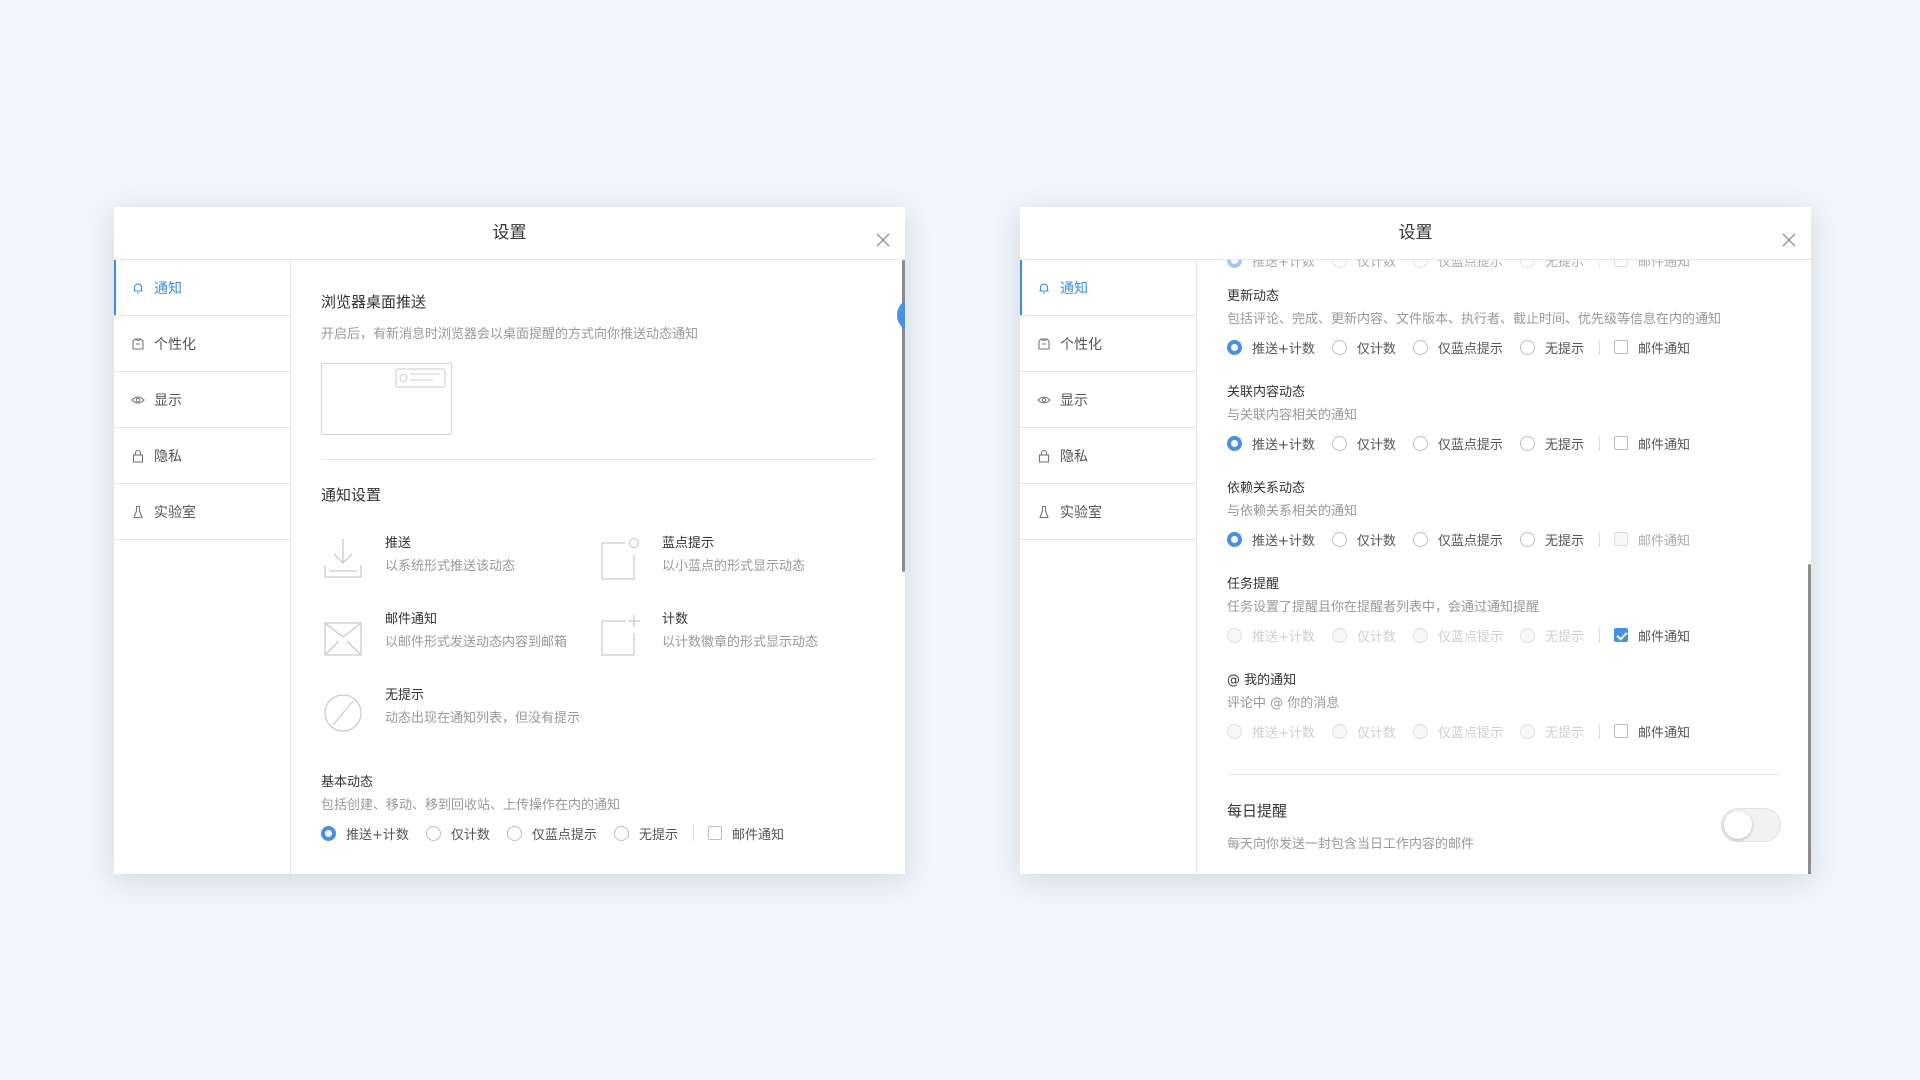 Image resolution: width=1920 pixels, height=1080 pixels. I want to click on legend-title: 蓝点提示, so click(688, 543).